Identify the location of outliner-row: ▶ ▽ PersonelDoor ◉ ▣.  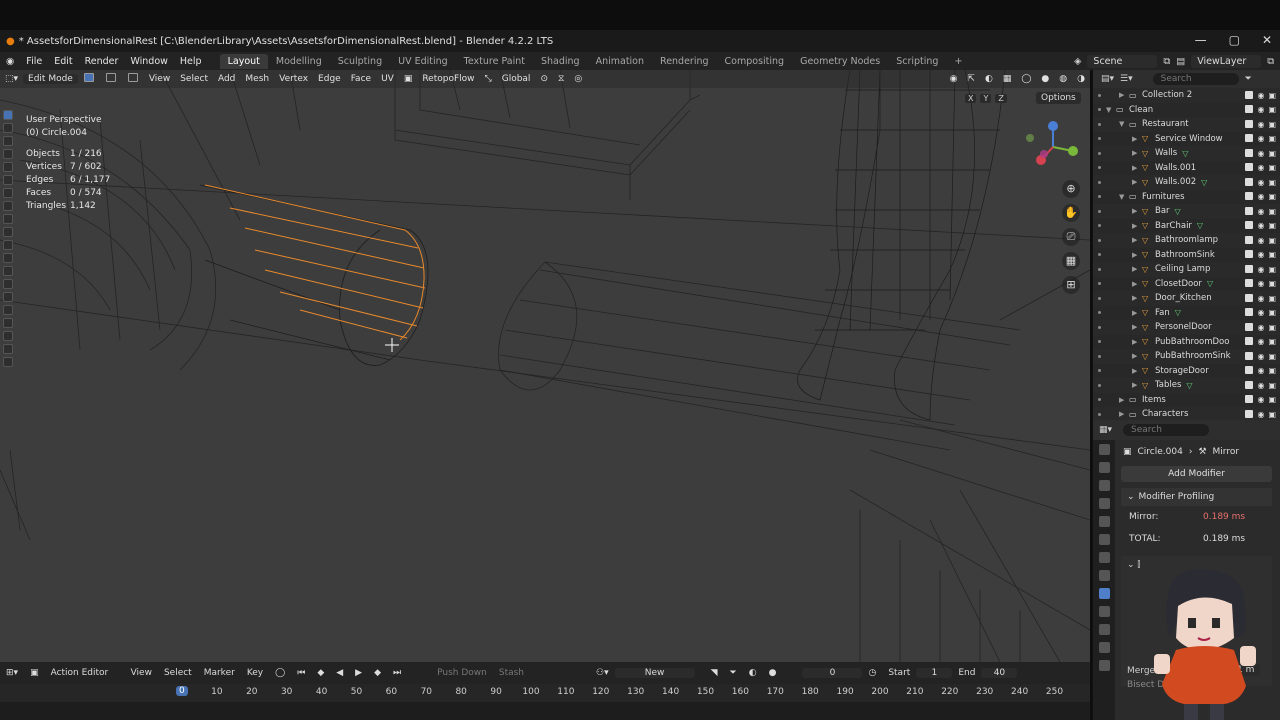
(1186, 327).